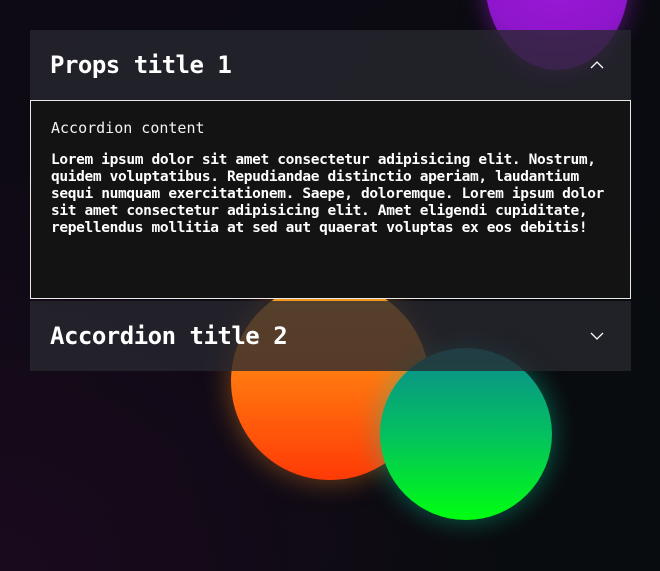 The width and height of the screenshot is (660, 571). What do you see at coordinates (597, 336) in the screenshot?
I see `chevron-down-icon` at bounding box center [597, 336].